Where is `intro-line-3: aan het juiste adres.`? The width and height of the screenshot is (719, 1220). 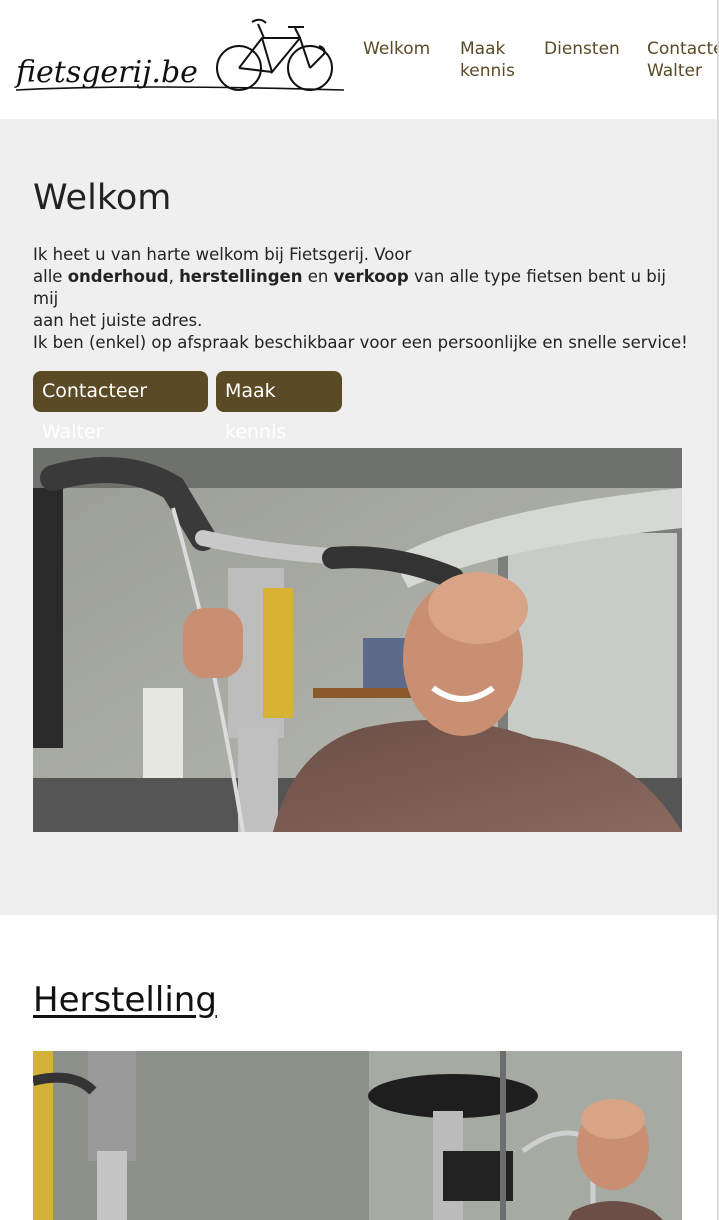
intro-line-3: aan het juiste adres. is located at coordinates (118, 320).